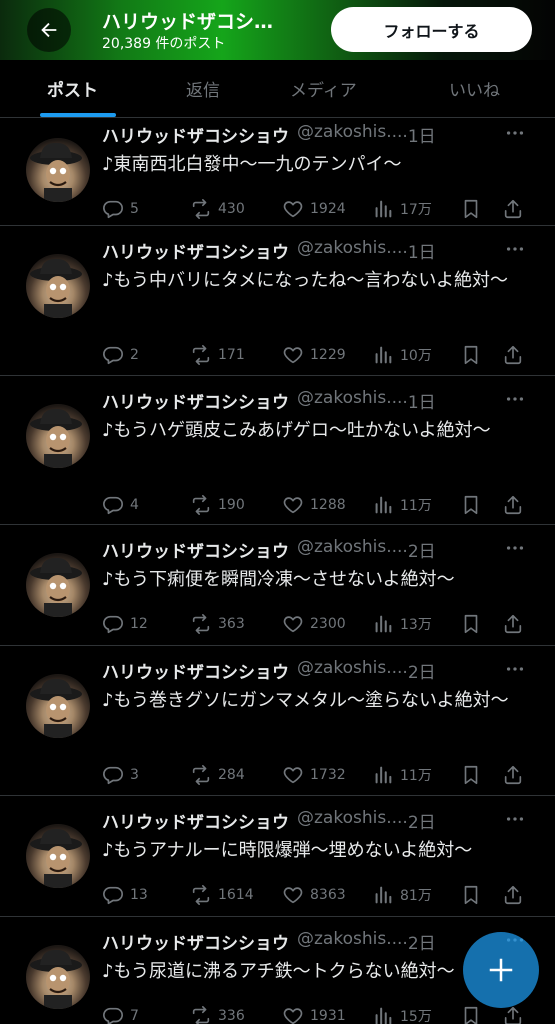 The height and width of the screenshot is (1024, 555). I want to click on like-button: 1924, so click(314, 209).